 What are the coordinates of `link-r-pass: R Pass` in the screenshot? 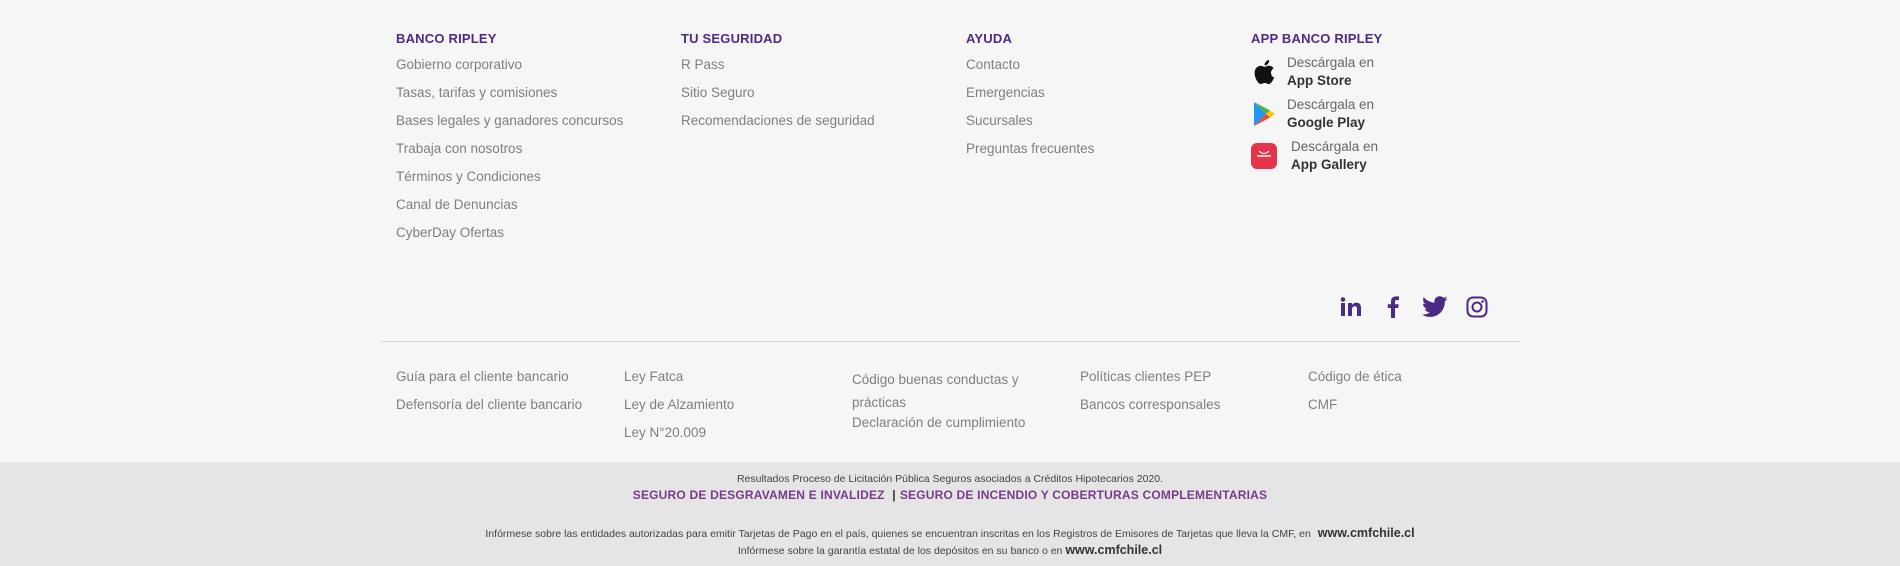 It's located at (703, 64).